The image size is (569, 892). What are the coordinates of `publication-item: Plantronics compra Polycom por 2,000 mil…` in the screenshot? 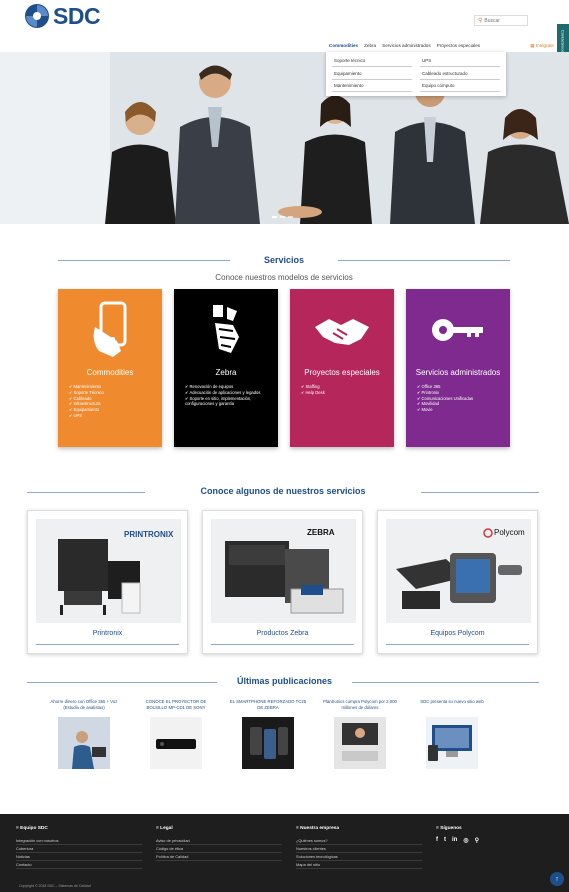 It's located at (360, 734).